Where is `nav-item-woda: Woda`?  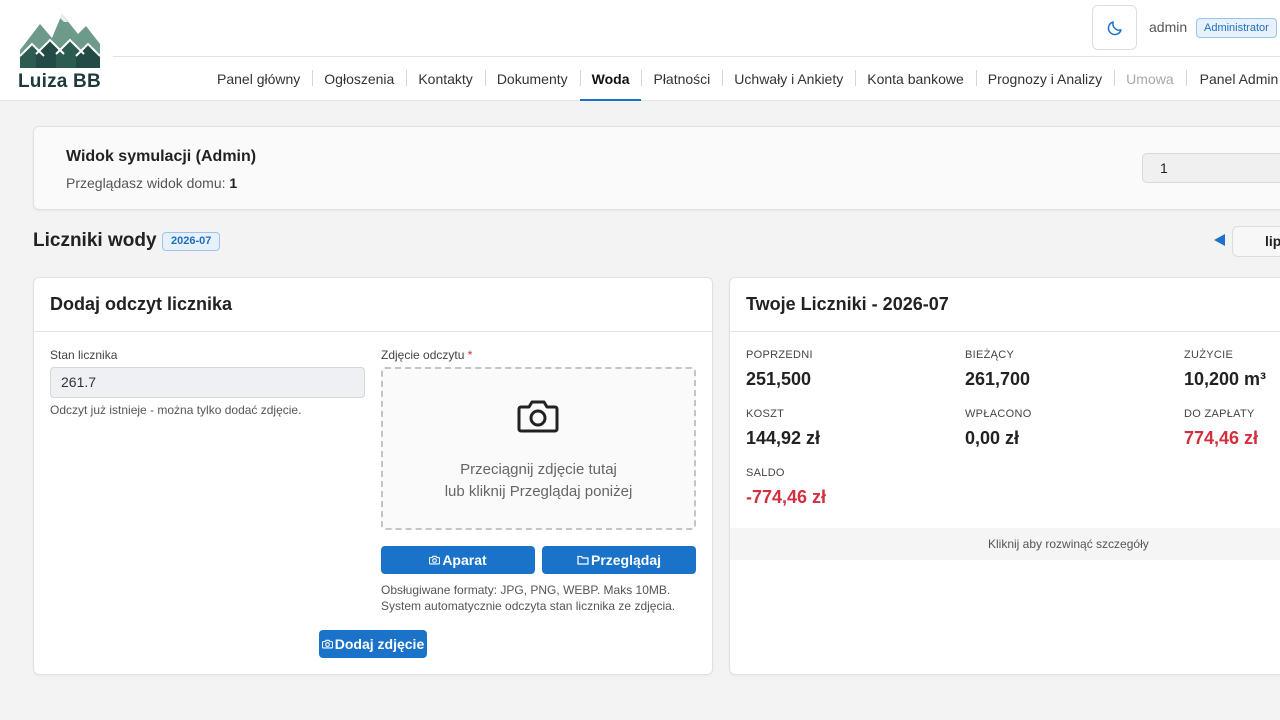 nav-item-woda: Woda is located at coordinates (610, 79).